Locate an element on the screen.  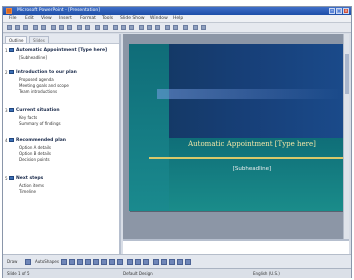
outline-bullet: Team introductions is located at coordinates (38, 91).